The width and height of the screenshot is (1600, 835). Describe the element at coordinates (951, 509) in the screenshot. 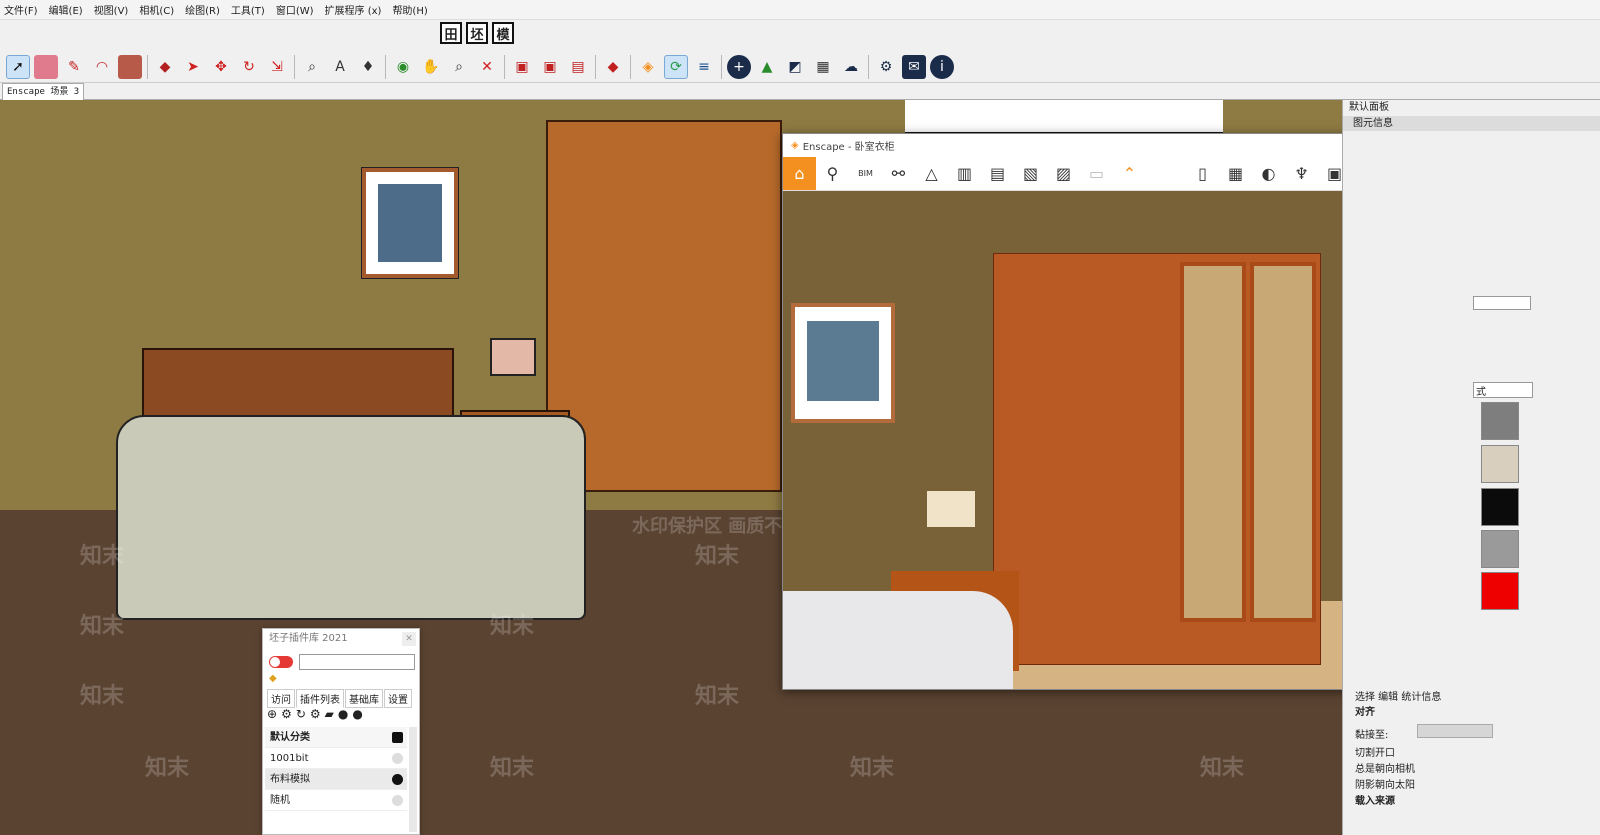

I see `render-lamp` at that location.